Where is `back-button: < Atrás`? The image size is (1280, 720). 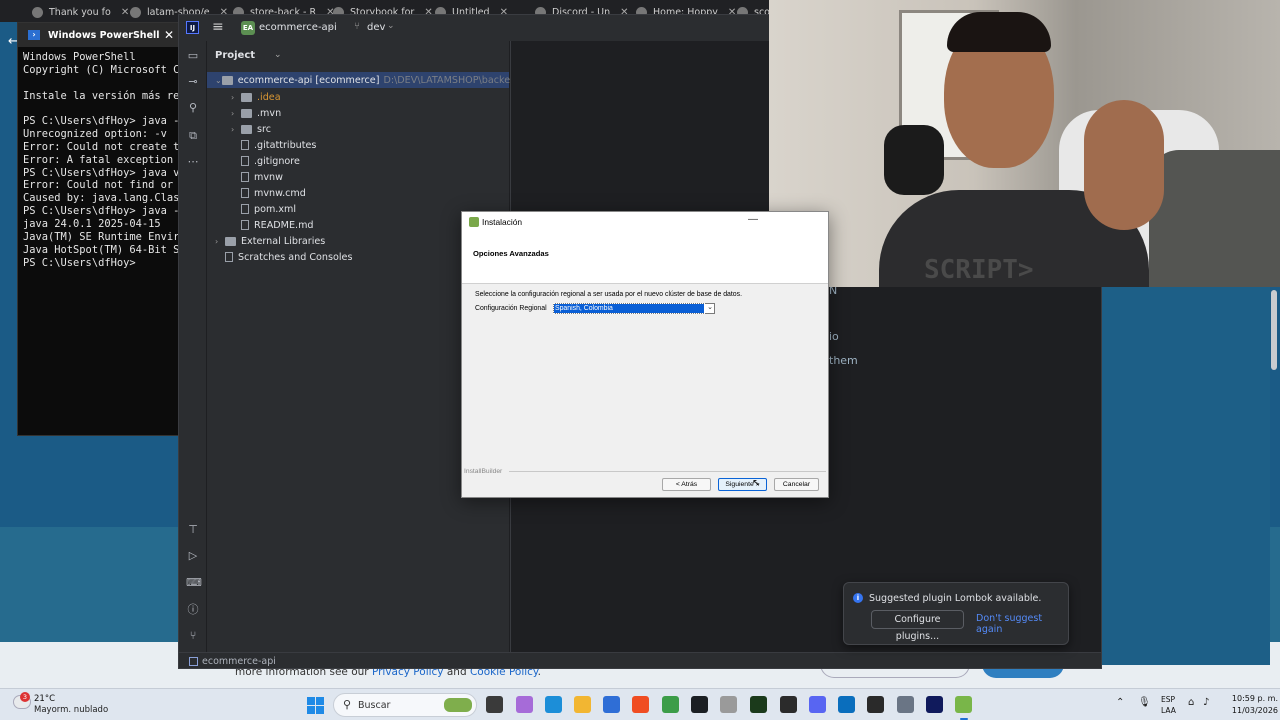
back-button: < Atrás is located at coordinates (686, 484).